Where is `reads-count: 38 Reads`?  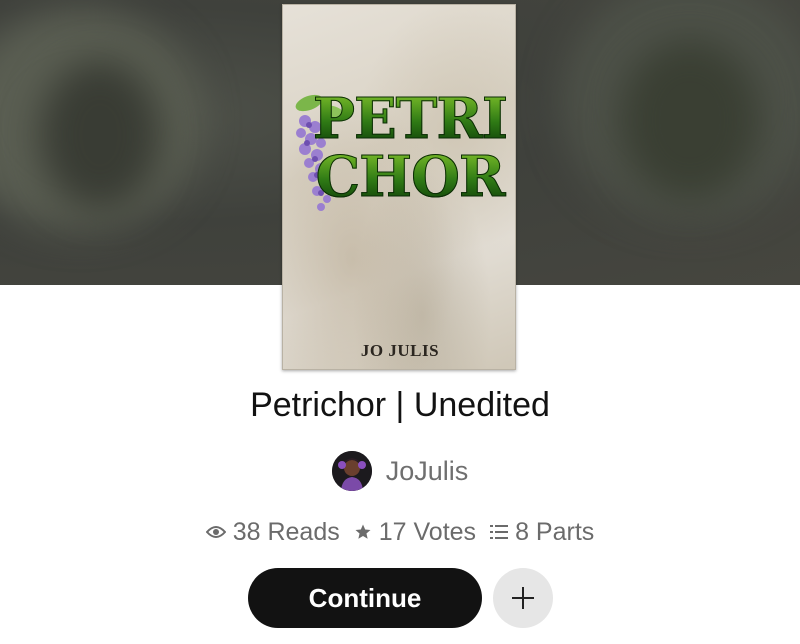
reads-count: 38 Reads is located at coordinates (286, 531).